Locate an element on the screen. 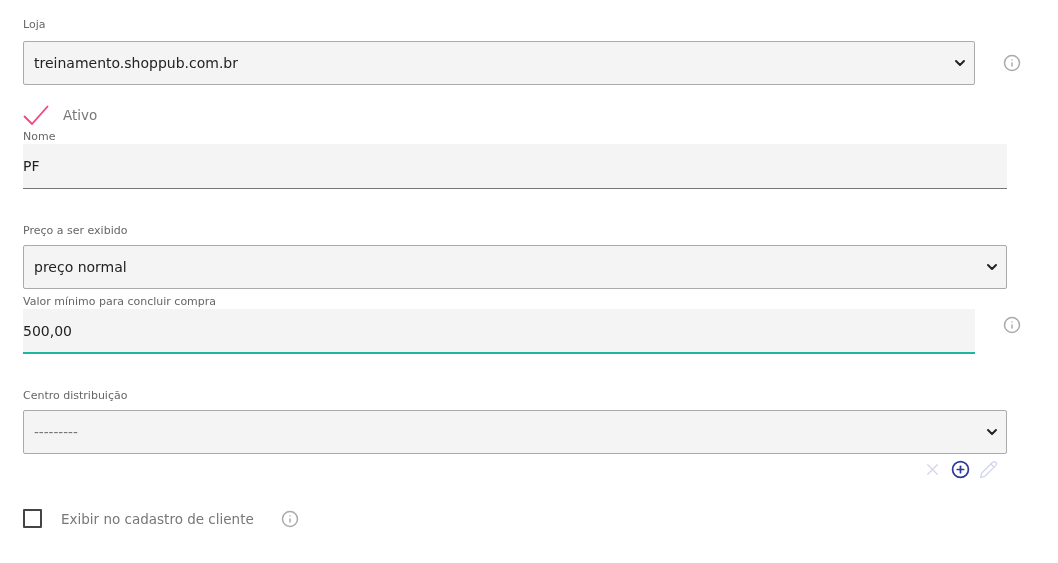 The height and width of the screenshot is (563, 1058). min-value-input: 500,00 is located at coordinates (499, 331).